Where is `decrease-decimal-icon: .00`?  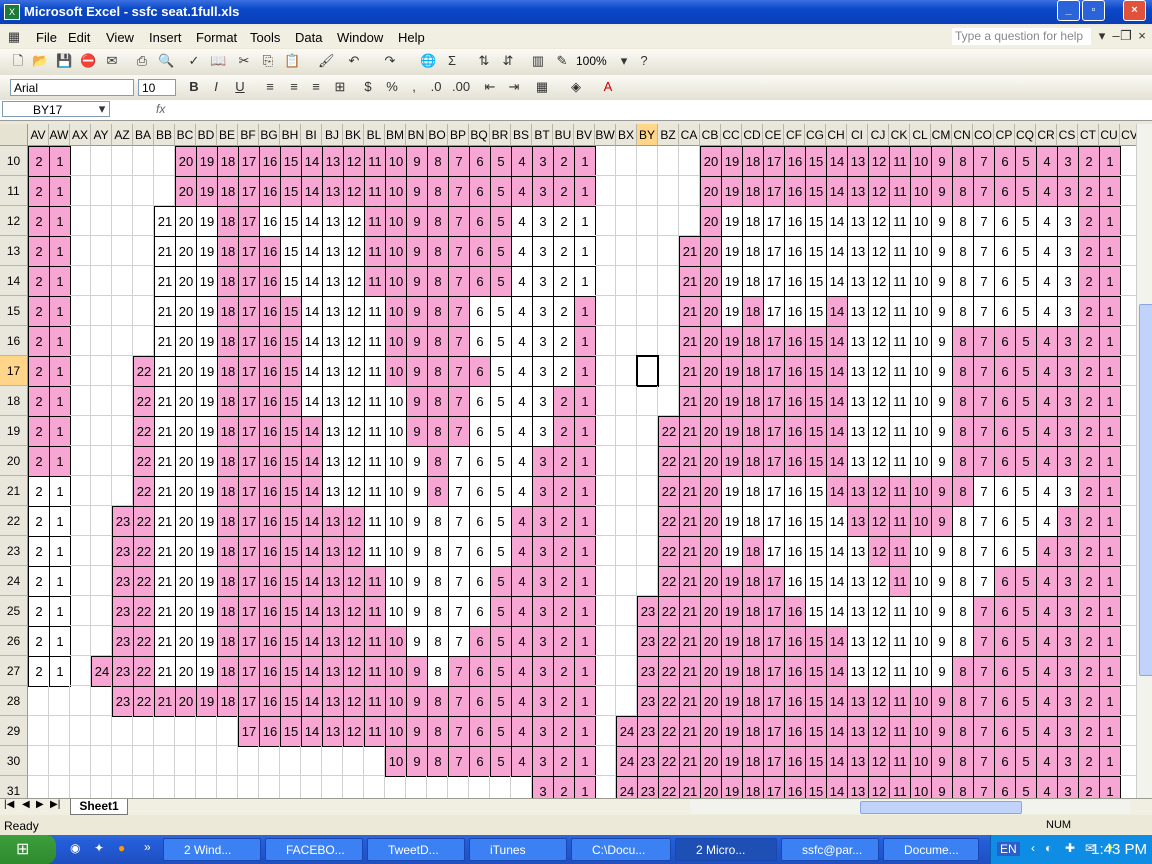 decrease-decimal-icon: .00 is located at coordinates (461, 87).